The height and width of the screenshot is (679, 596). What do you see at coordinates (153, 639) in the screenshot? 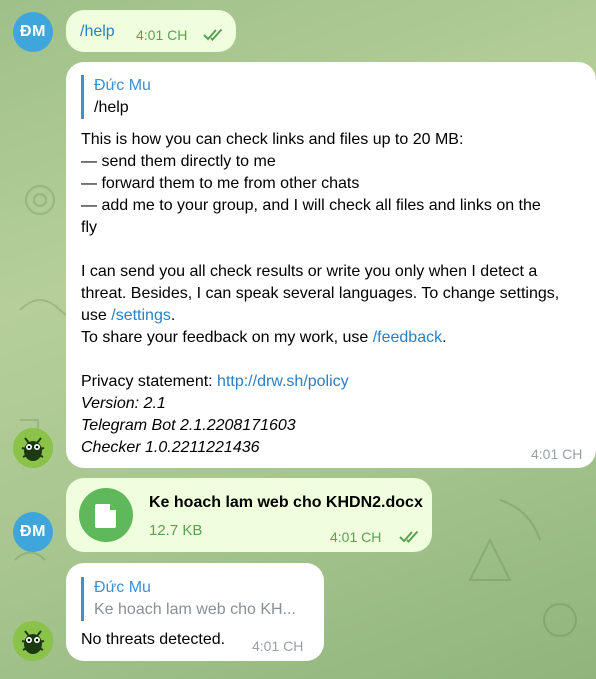
I see `scan-result-text: No threats detected.` at bounding box center [153, 639].